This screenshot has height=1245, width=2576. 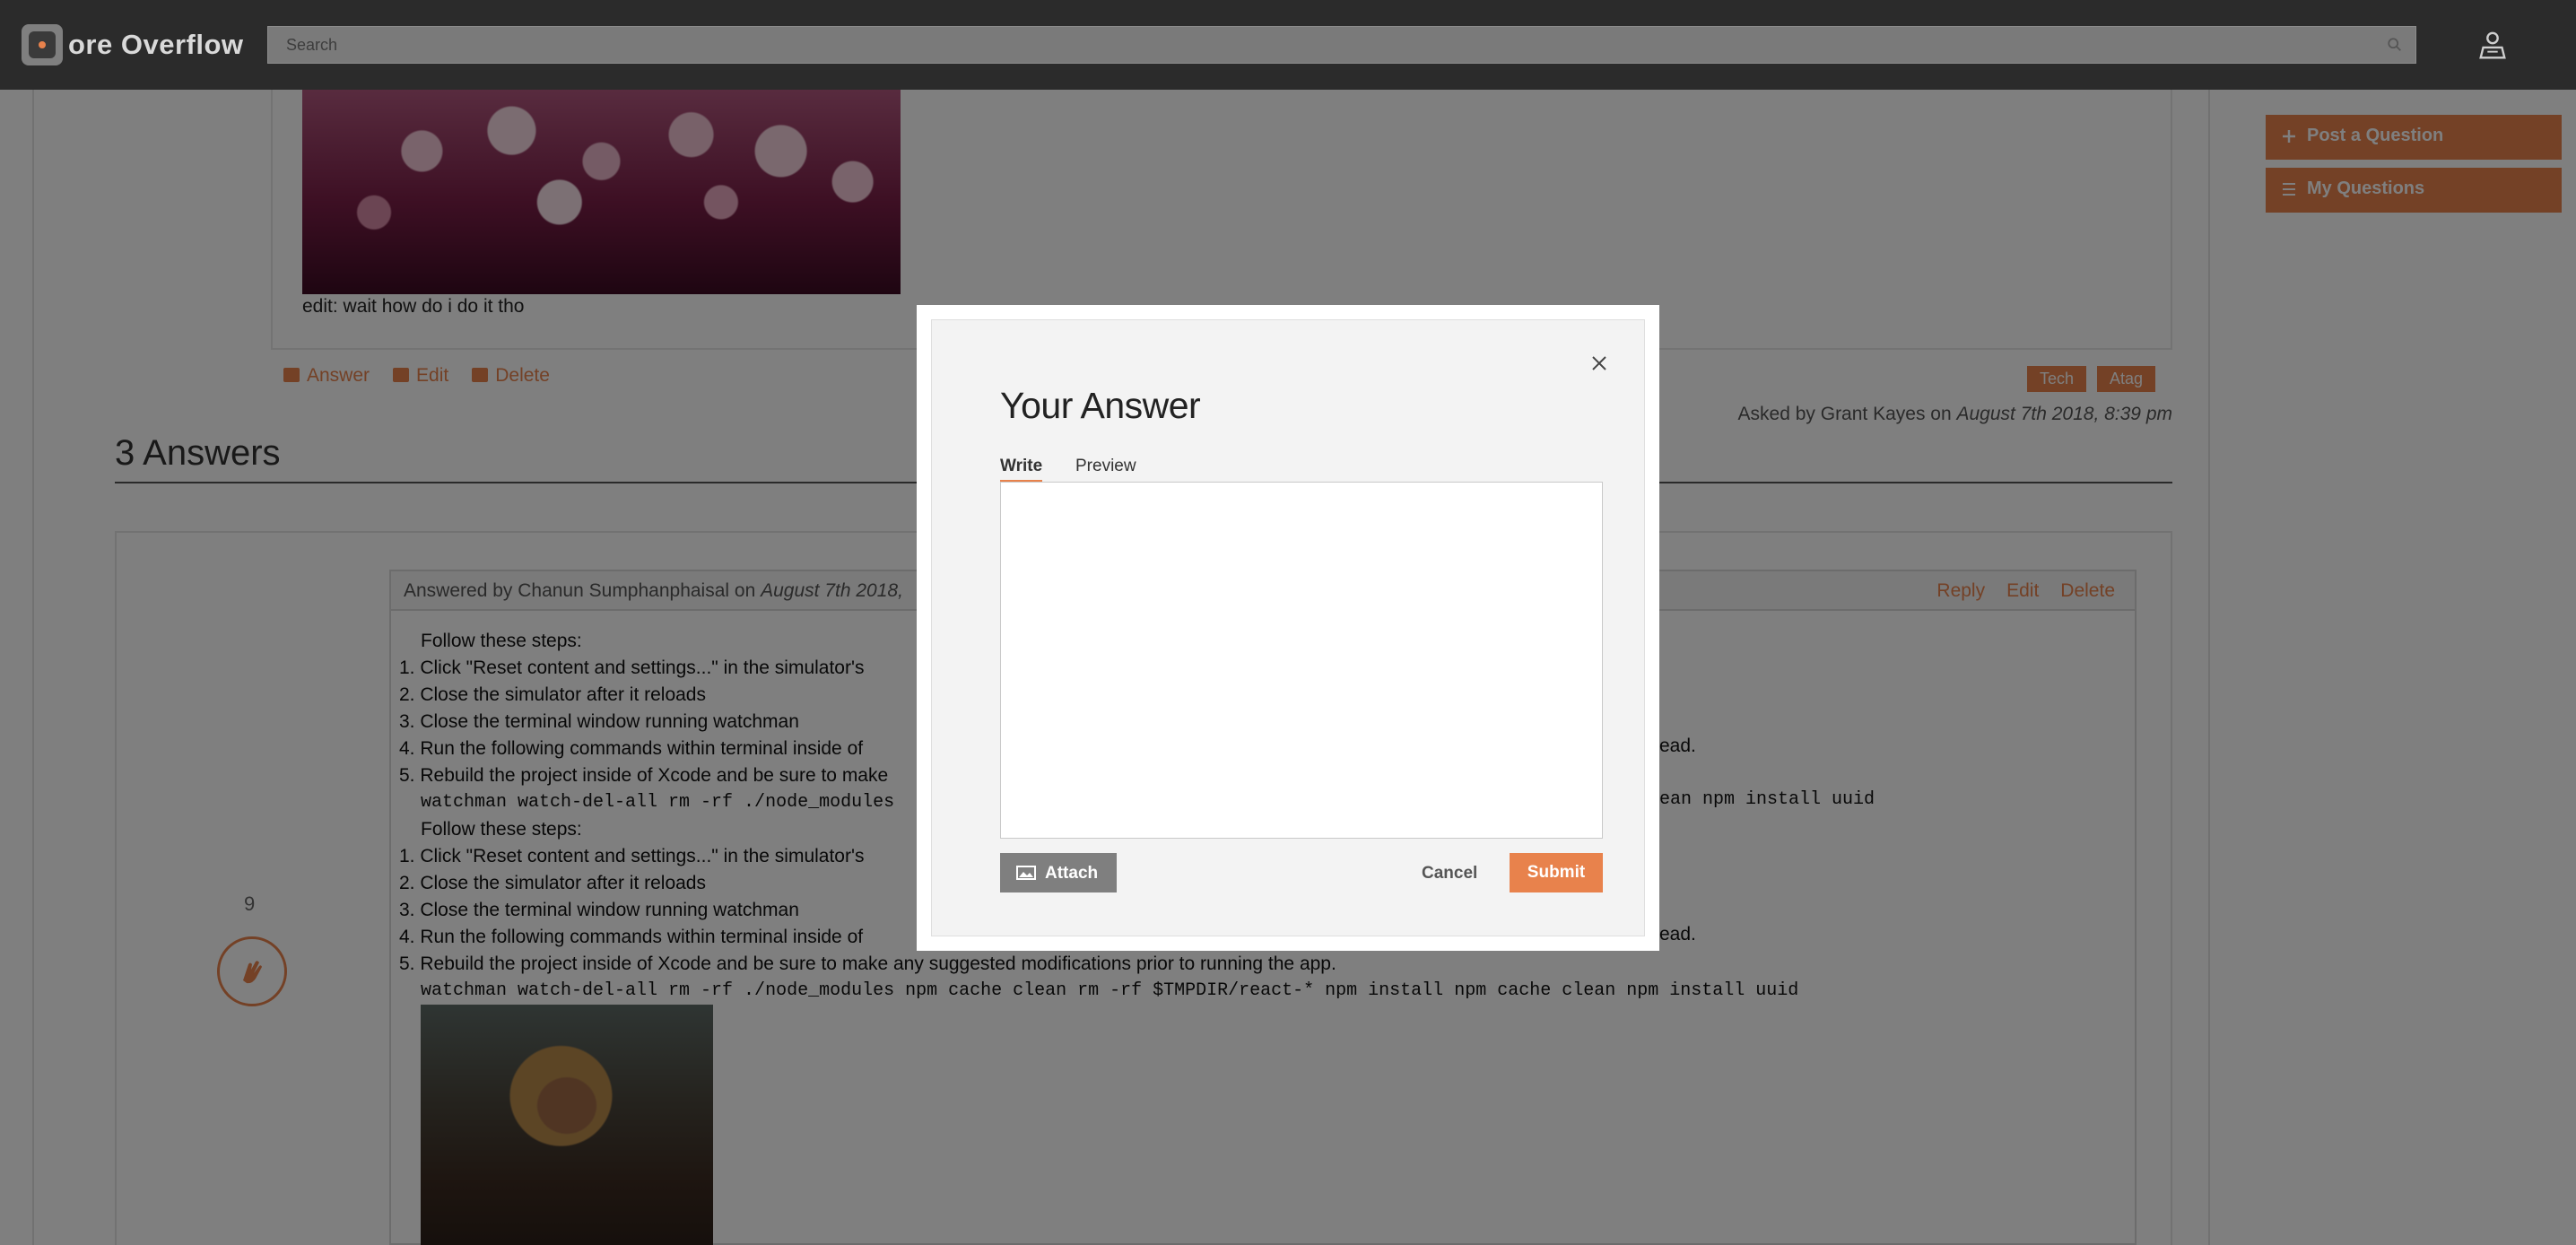 I want to click on user-icon, so click(x=2493, y=46).